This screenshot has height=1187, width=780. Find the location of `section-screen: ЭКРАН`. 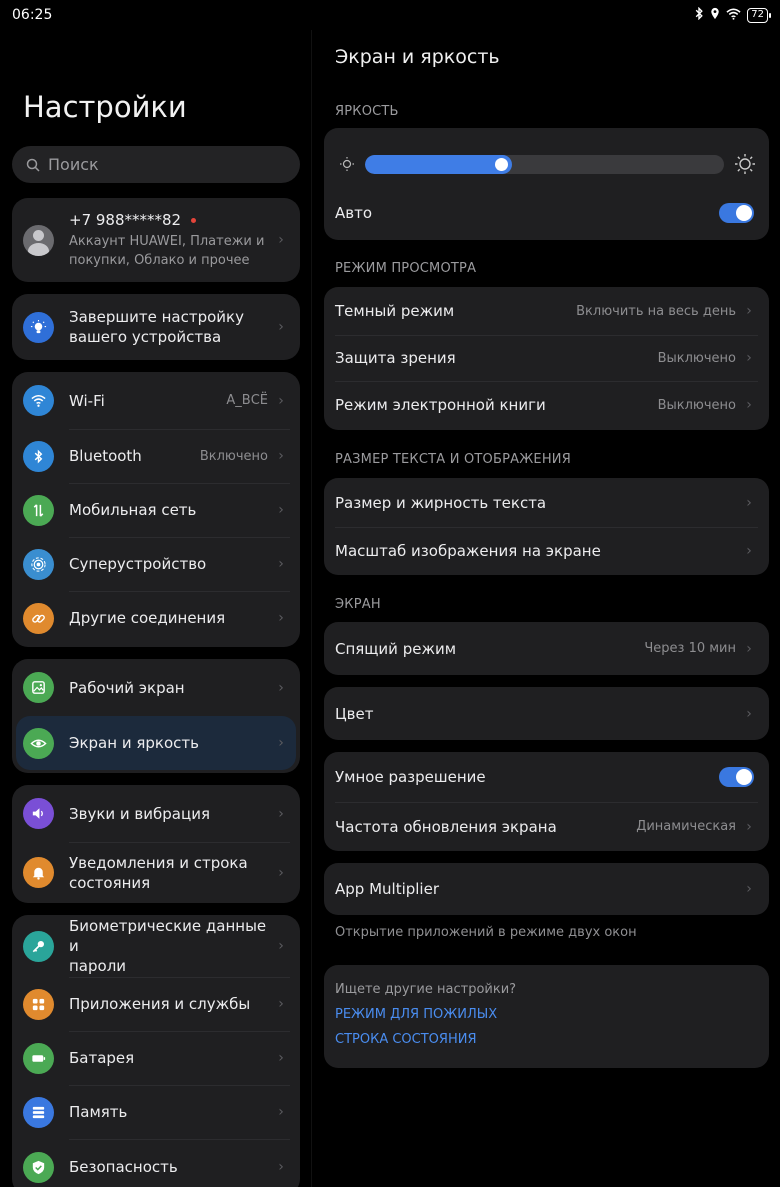

section-screen: ЭКРАН is located at coordinates (358, 604).